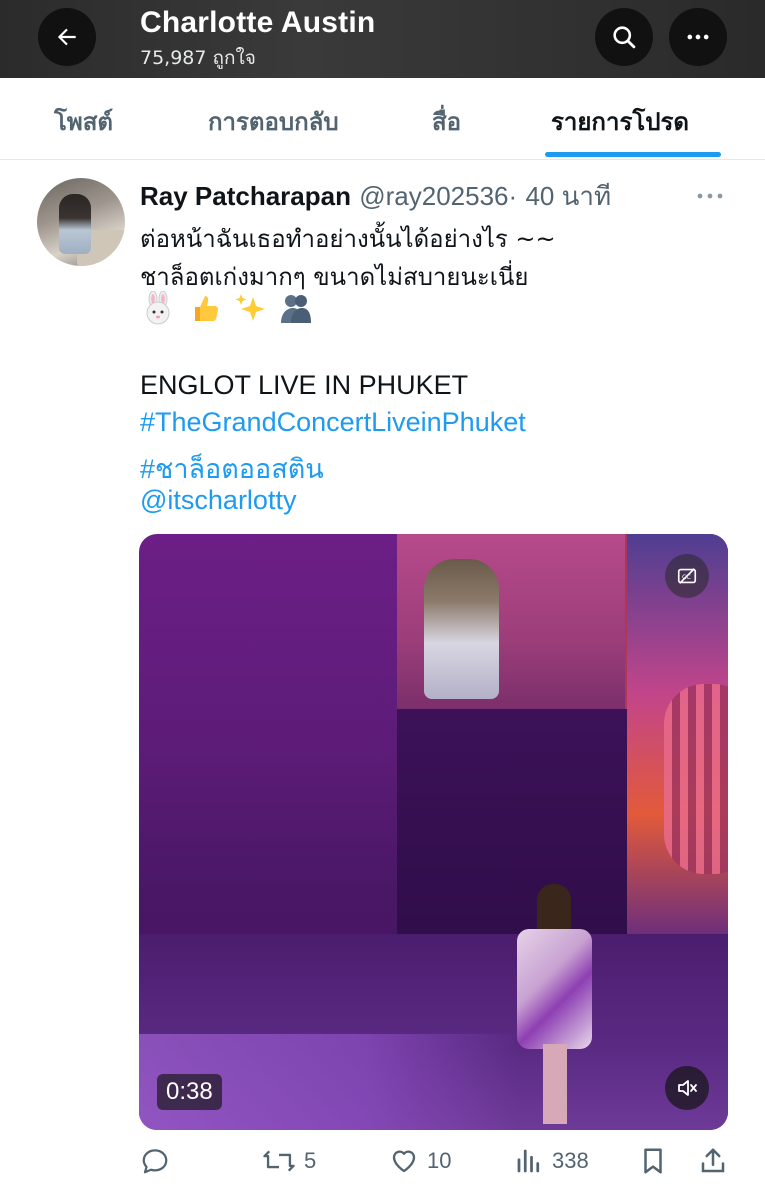 This screenshot has width=765, height=1200. What do you see at coordinates (296, 308) in the screenshot?
I see `two-people-hugging-emoji` at bounding box center [296, 308].